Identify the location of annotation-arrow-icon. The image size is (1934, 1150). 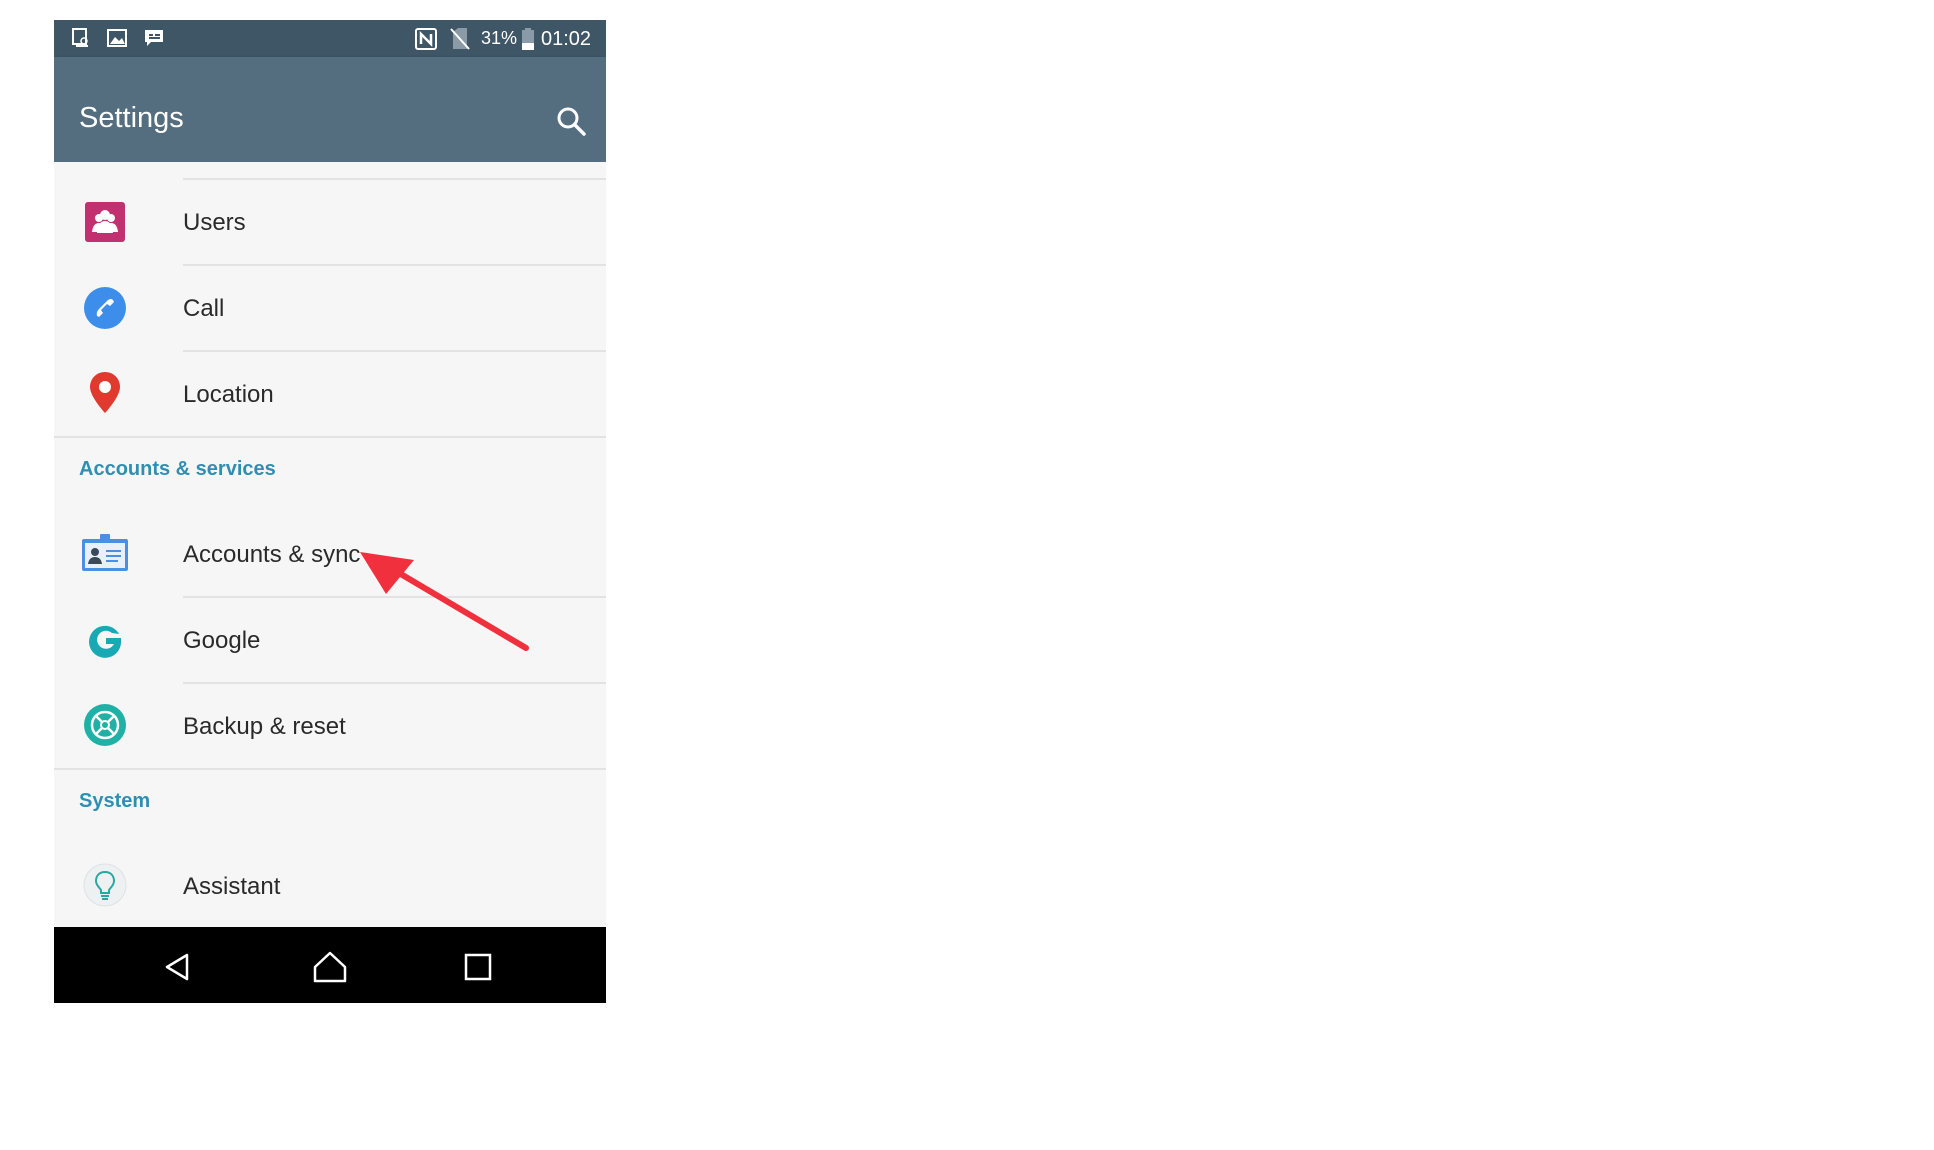
(444, 601).